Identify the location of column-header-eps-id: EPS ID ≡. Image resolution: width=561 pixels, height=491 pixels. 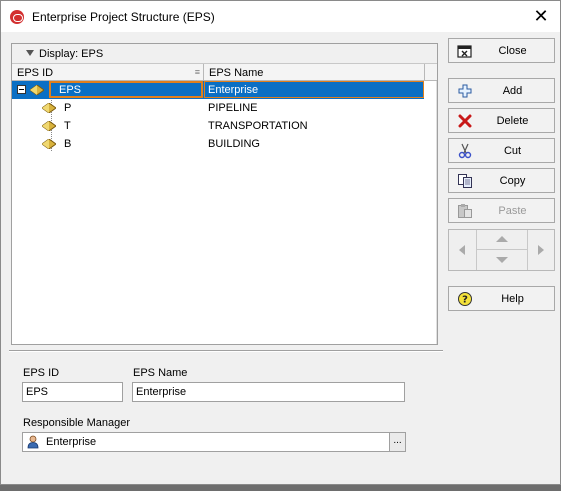
(108, 72).